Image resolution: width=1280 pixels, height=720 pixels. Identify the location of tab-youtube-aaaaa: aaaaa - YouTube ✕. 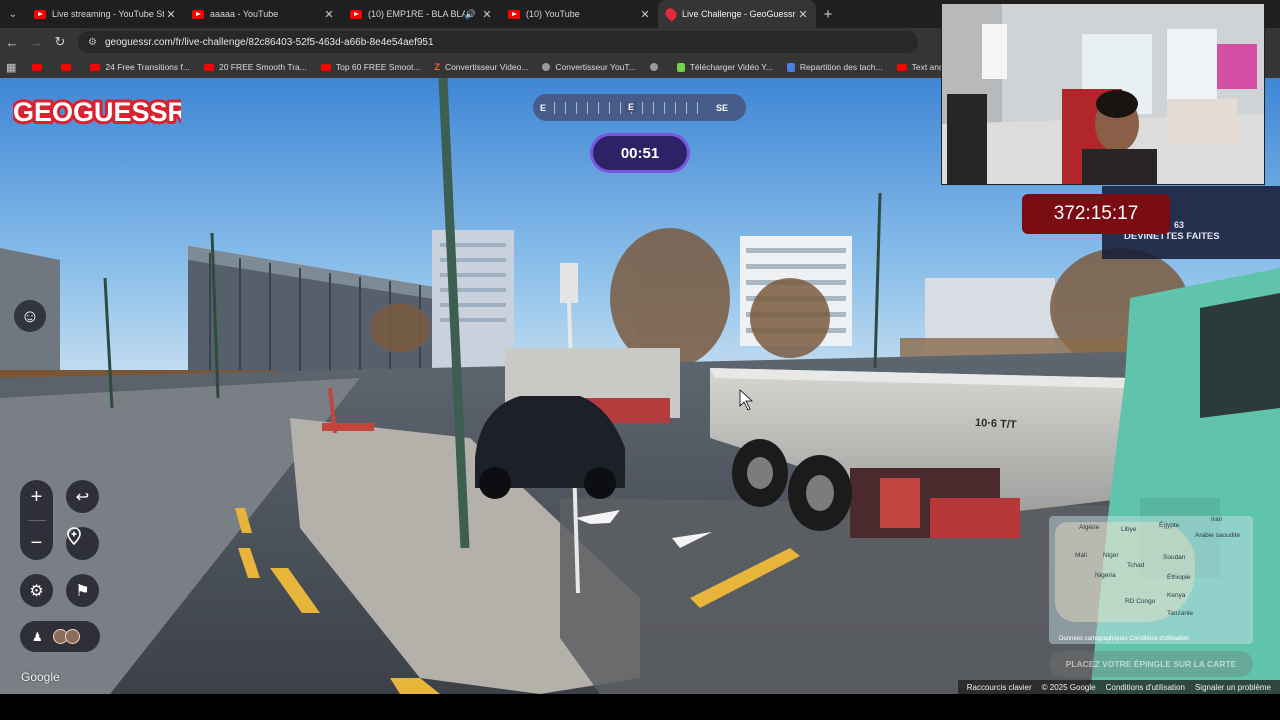
(263, 14).